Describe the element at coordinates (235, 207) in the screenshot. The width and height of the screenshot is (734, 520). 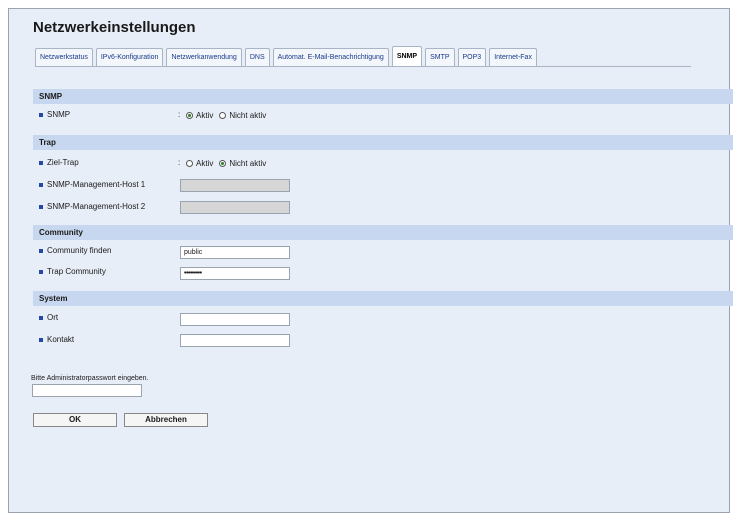
I see `host2-input` at that location.